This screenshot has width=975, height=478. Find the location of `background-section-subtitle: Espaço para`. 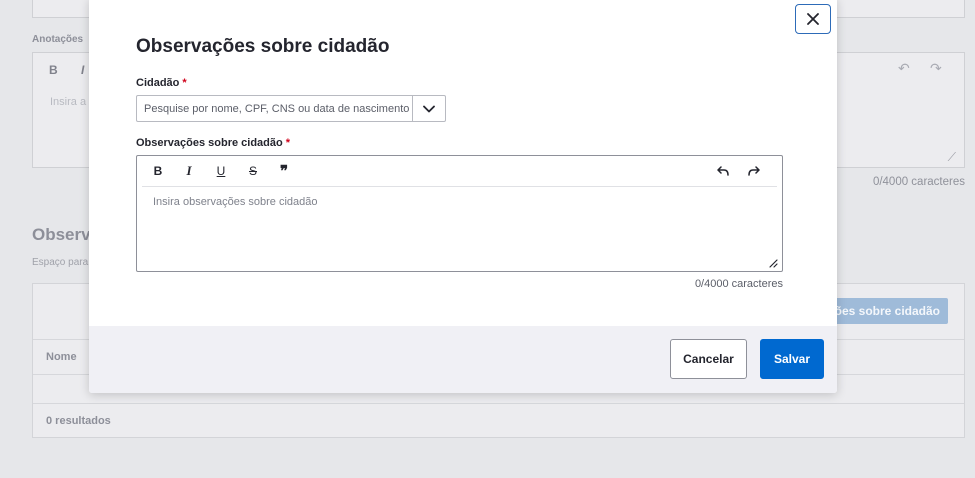

background-section-subtitle: Espaço para is located at coordinates (60, 262).